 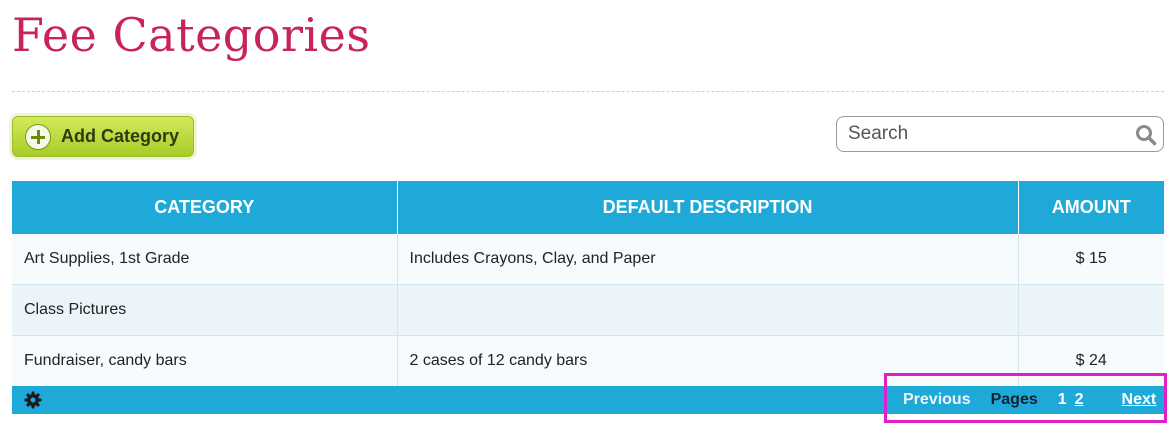 I want to click on page-2-link: 2, so click(x=1079, y=400).